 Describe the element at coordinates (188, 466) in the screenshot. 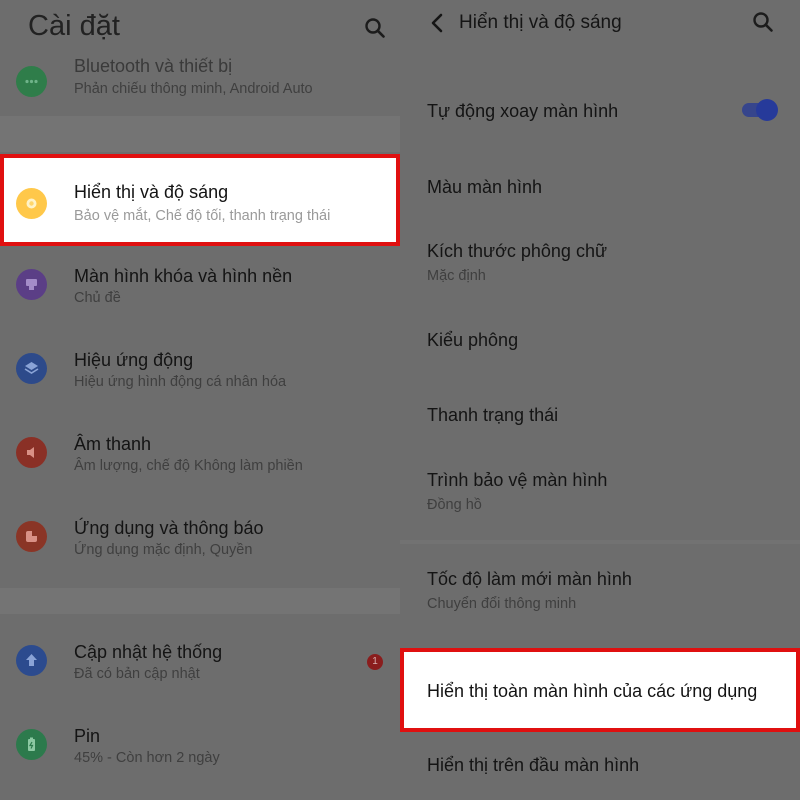

I see `settings-item-subtitle: Âm lượng, chế độ Không làm phiền` at that location.